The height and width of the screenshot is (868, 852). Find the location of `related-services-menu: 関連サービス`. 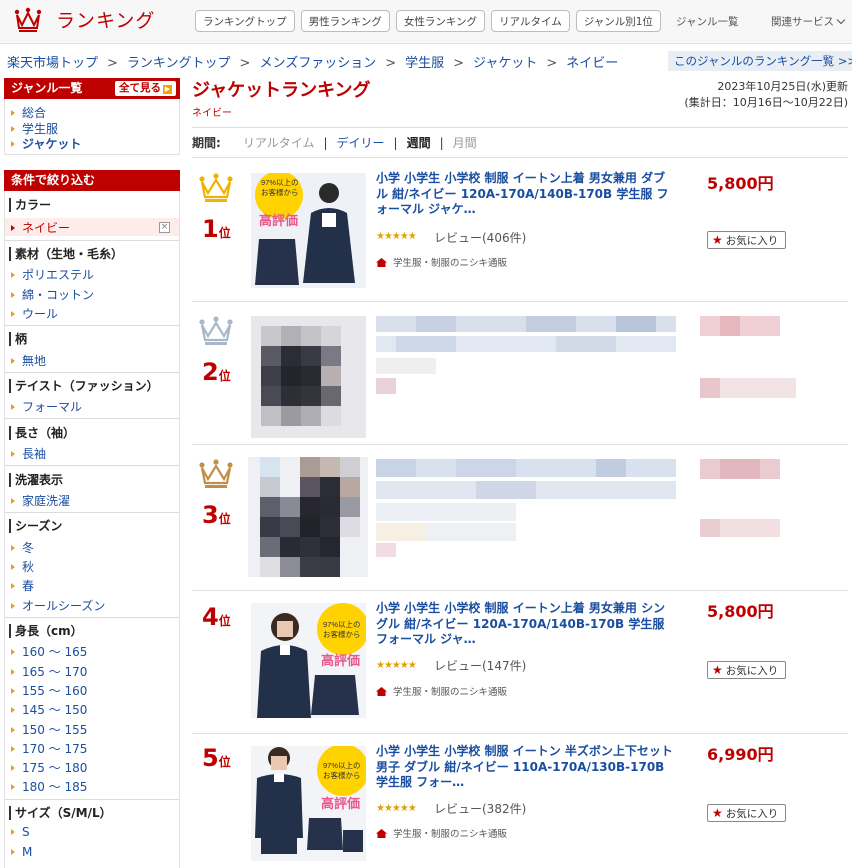

related-services-menu: 関連サービス is located at coordinates (808, 21).